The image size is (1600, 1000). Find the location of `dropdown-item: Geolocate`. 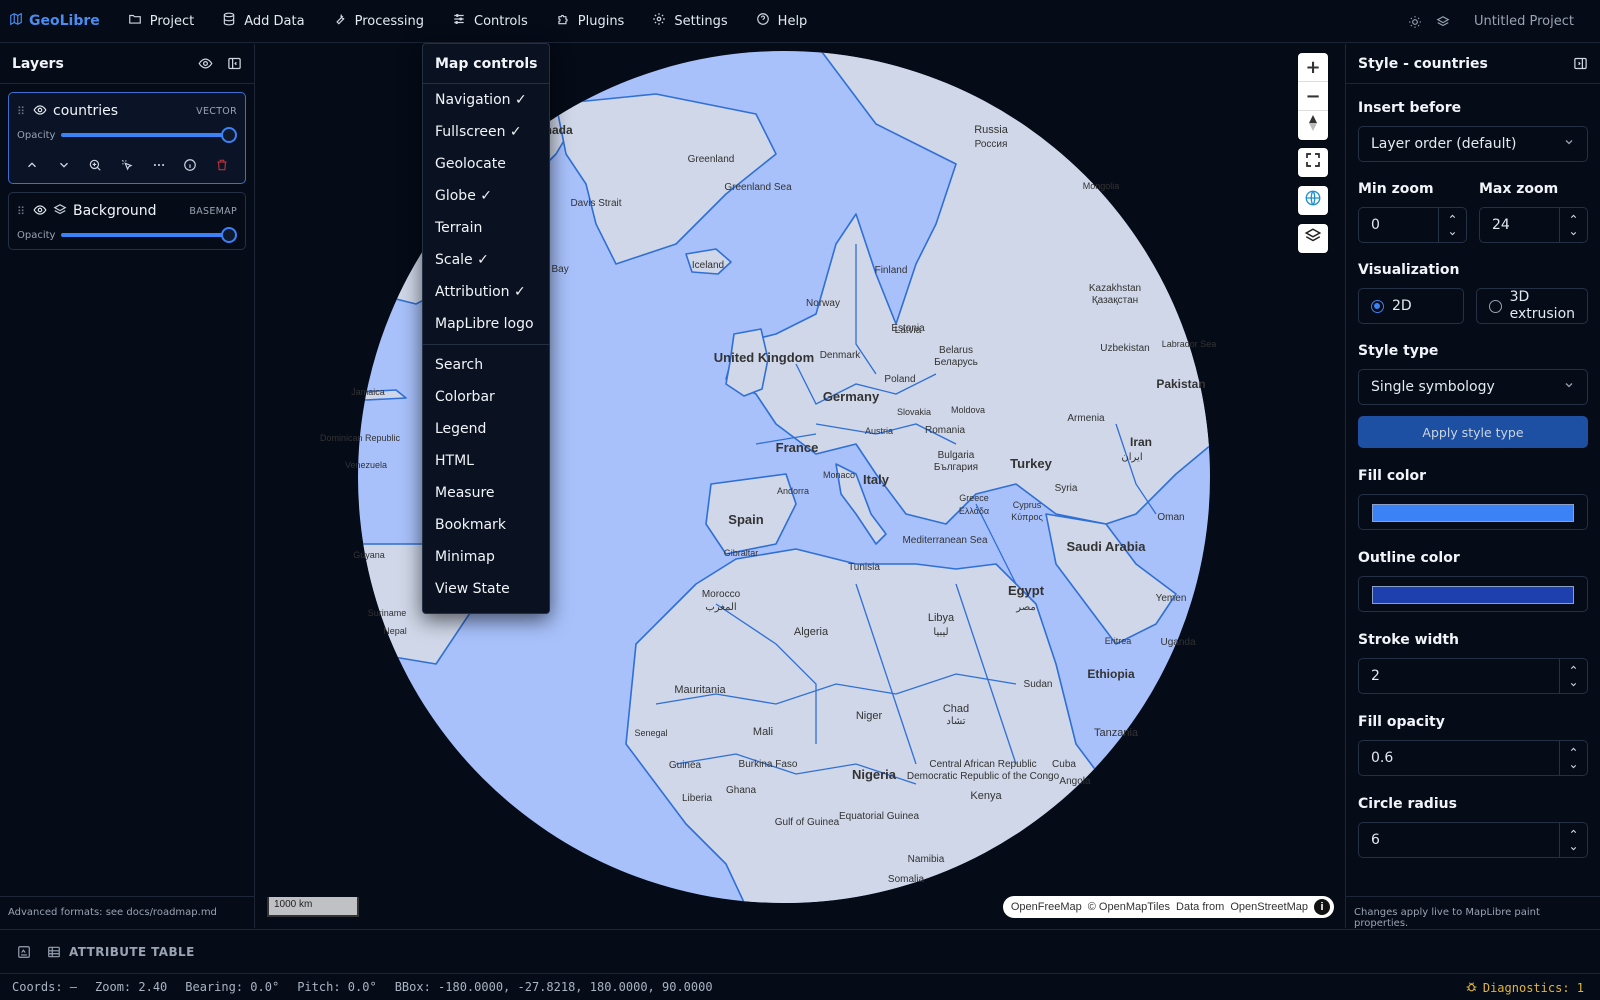

dropdown-item: Geolocate is located at coordinates (486, 164).